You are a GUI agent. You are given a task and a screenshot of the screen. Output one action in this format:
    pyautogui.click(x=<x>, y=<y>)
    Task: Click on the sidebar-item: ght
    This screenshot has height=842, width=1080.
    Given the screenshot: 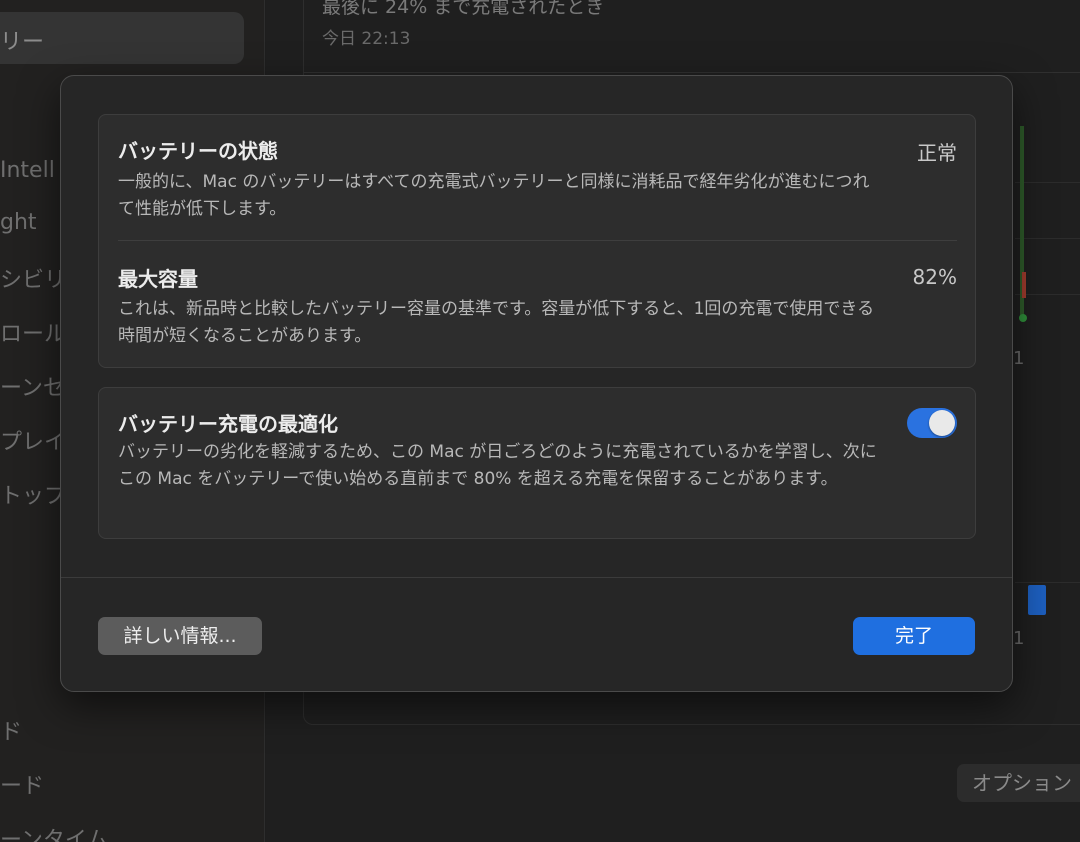 What is the action you would take?
    pyautogui.click(x=18, y=222)
    